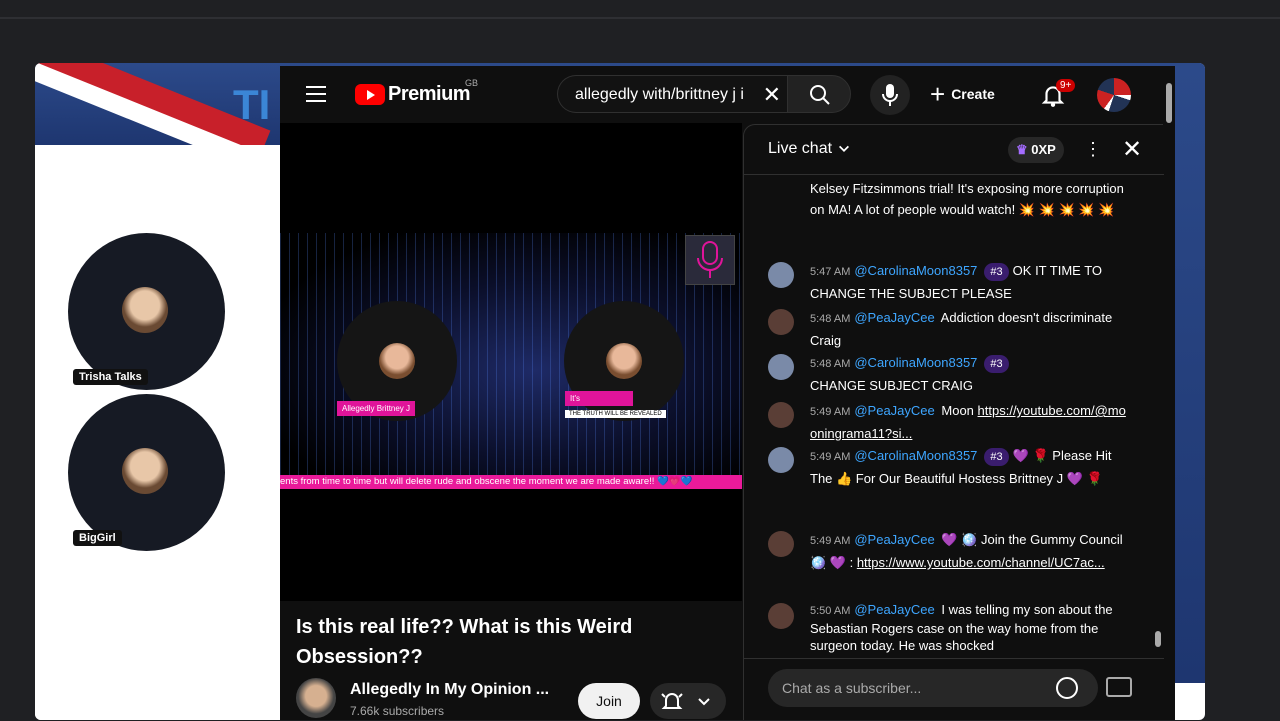  Describe the element at coordinates (316, 698) in the screenshot. I see `channel-avatar` at that location.